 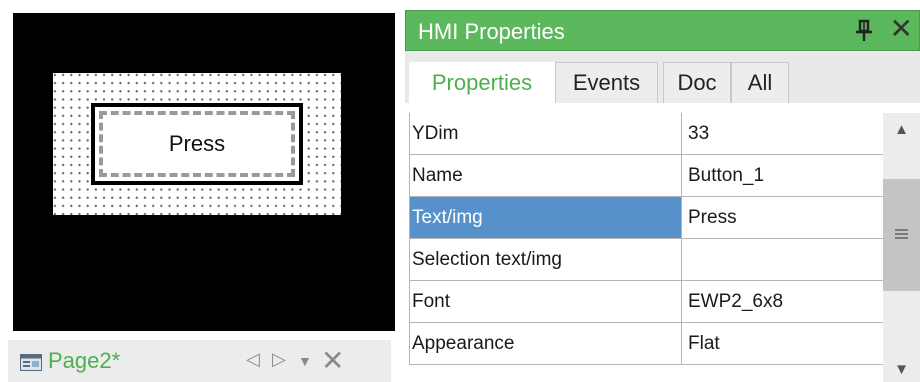 What do you see at coordinates (546, 301) in the screenshot?
I see `property-name: Font` at bounding box center [546, 301].